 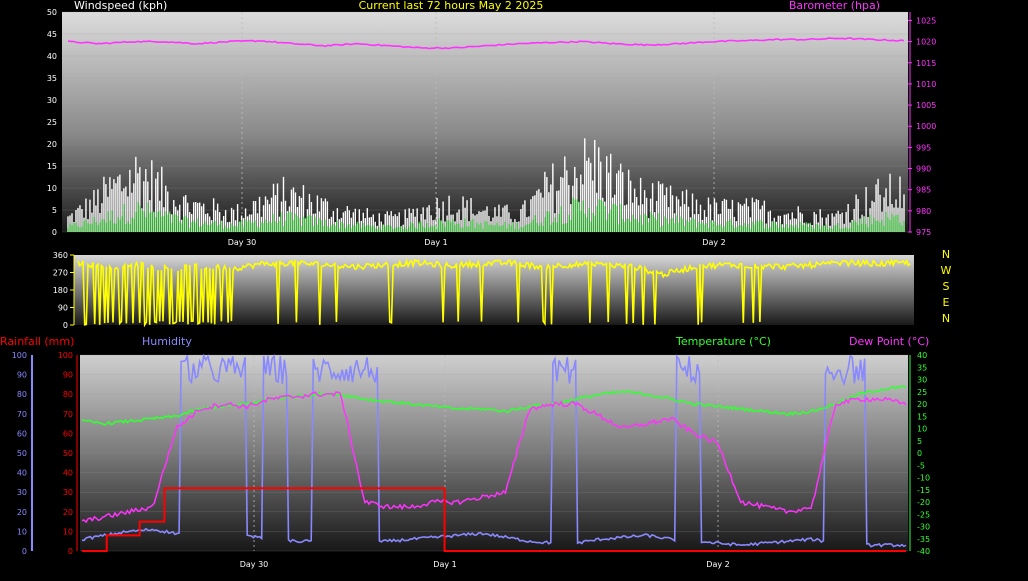 I want to click on barometer-tick-label: 980, so click(x=923, y=211).